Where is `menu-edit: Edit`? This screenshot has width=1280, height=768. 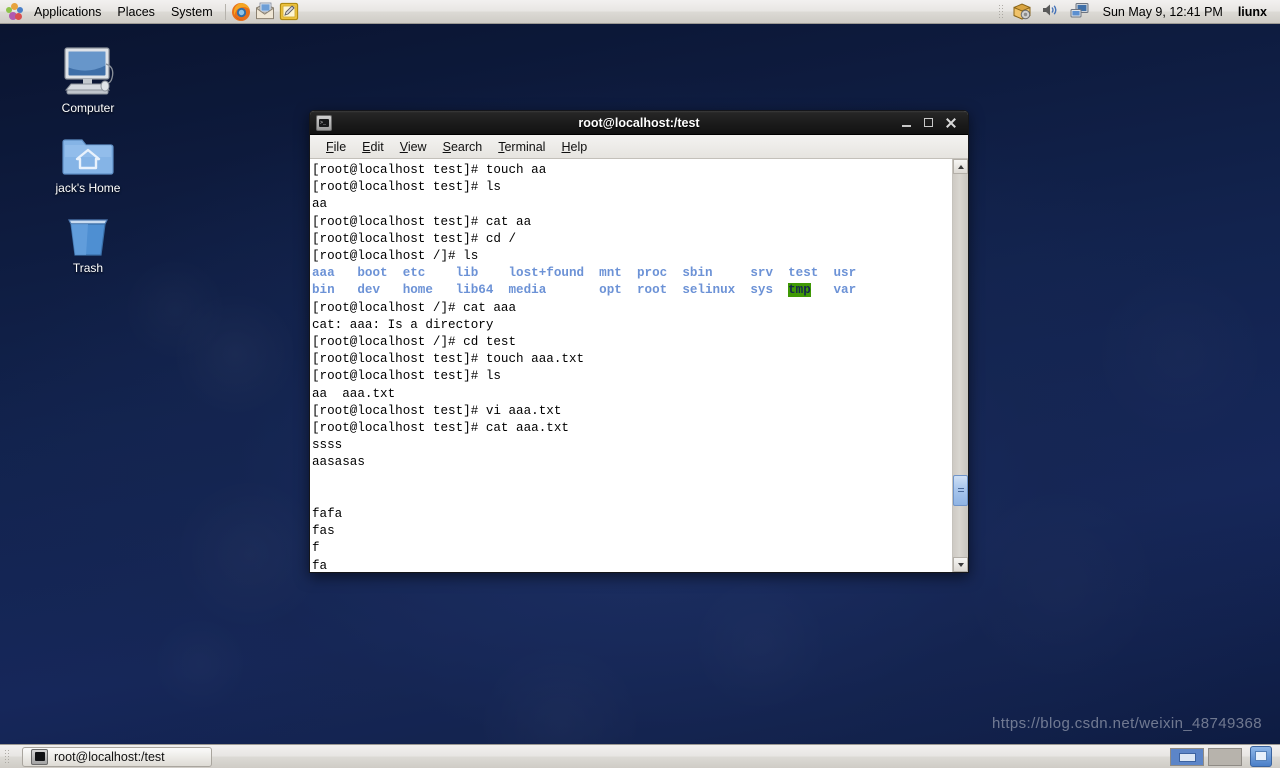 menu-edit: Edit is located at coordinates (373, 147).